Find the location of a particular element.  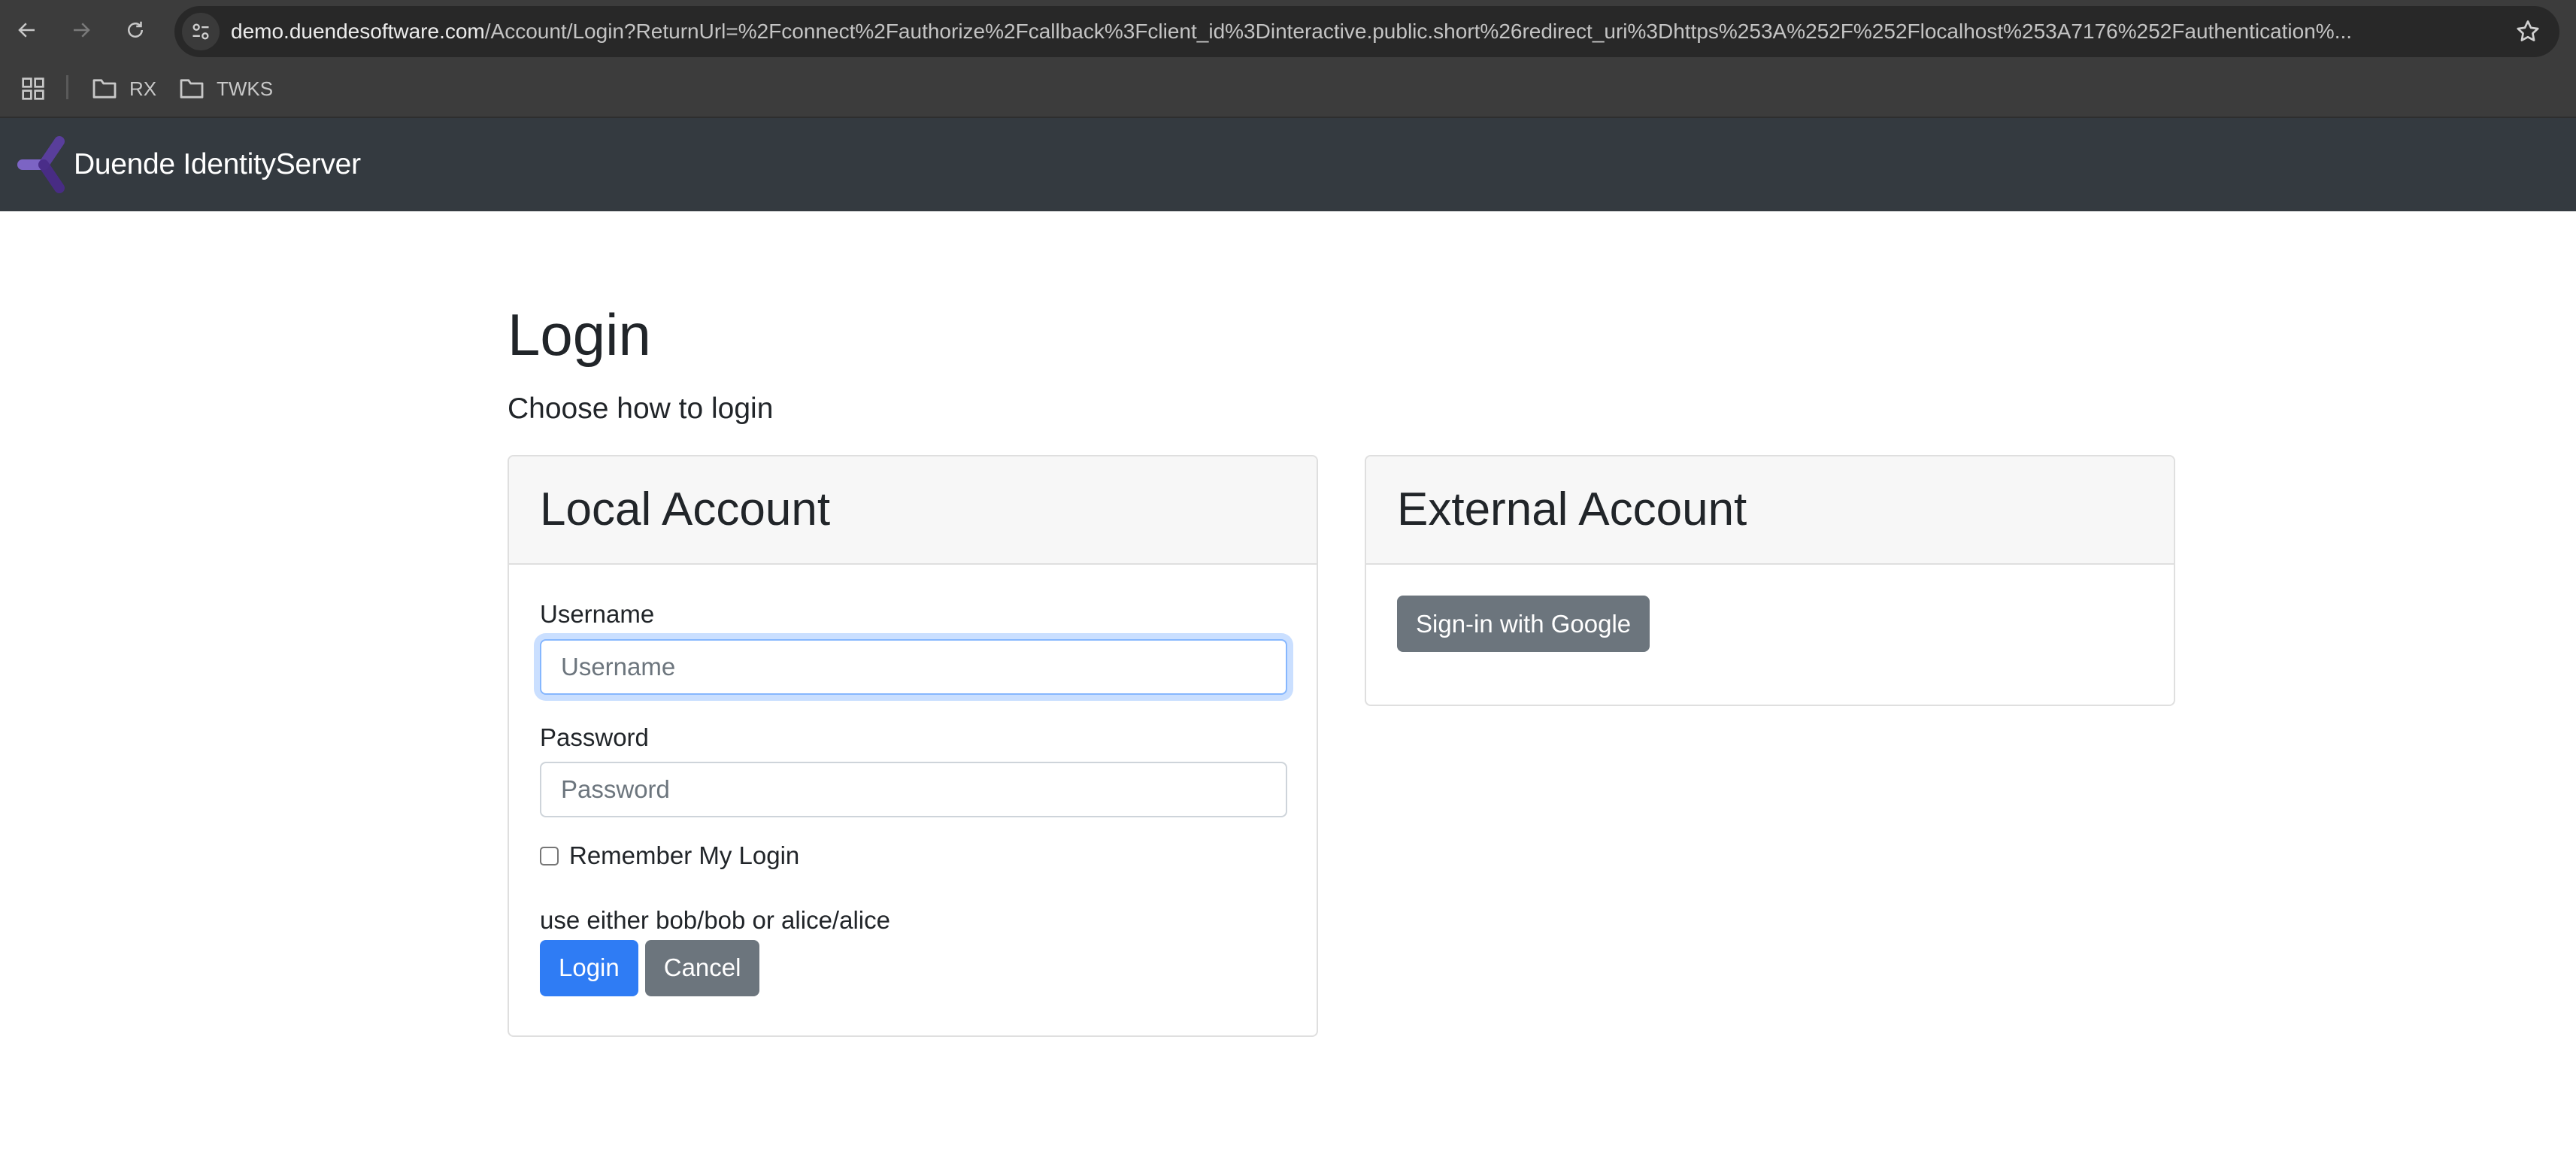

back-button is located at coordinates (27, 30).